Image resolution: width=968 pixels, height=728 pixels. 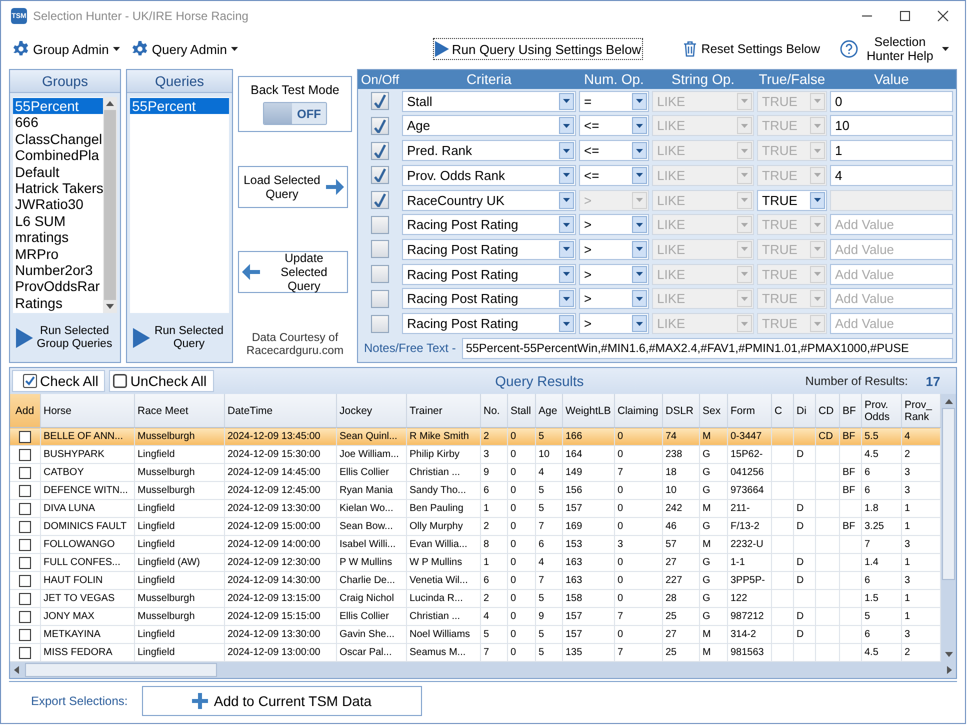 I want to click on value-field: 0, so click(x=891, y=101).